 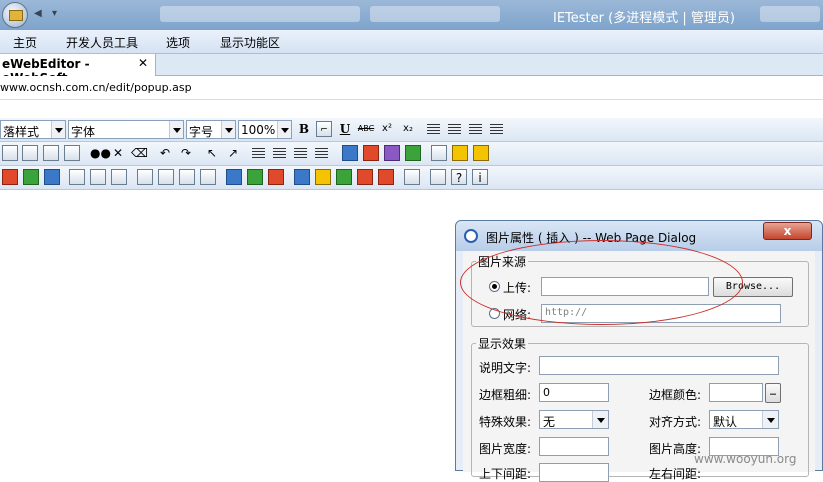 I want to click on copy-icon, so click(x=30, y=153).